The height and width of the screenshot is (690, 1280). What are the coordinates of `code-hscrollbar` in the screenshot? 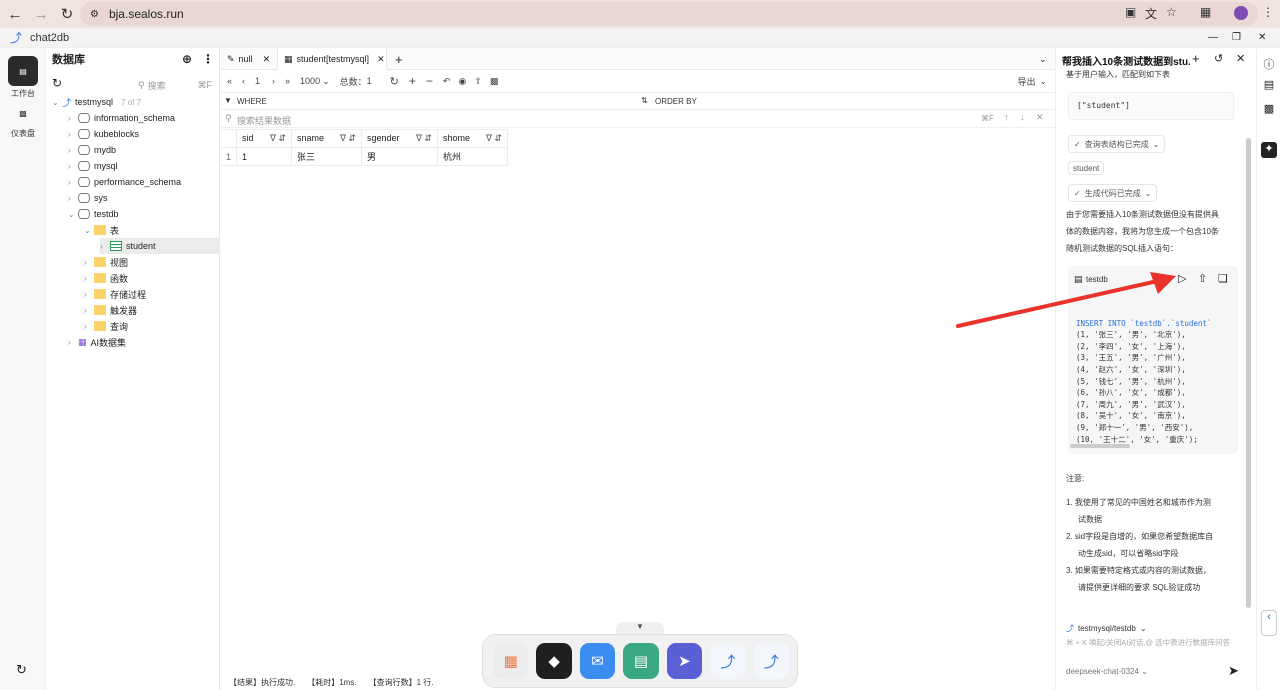 It's located at (1100, 446).